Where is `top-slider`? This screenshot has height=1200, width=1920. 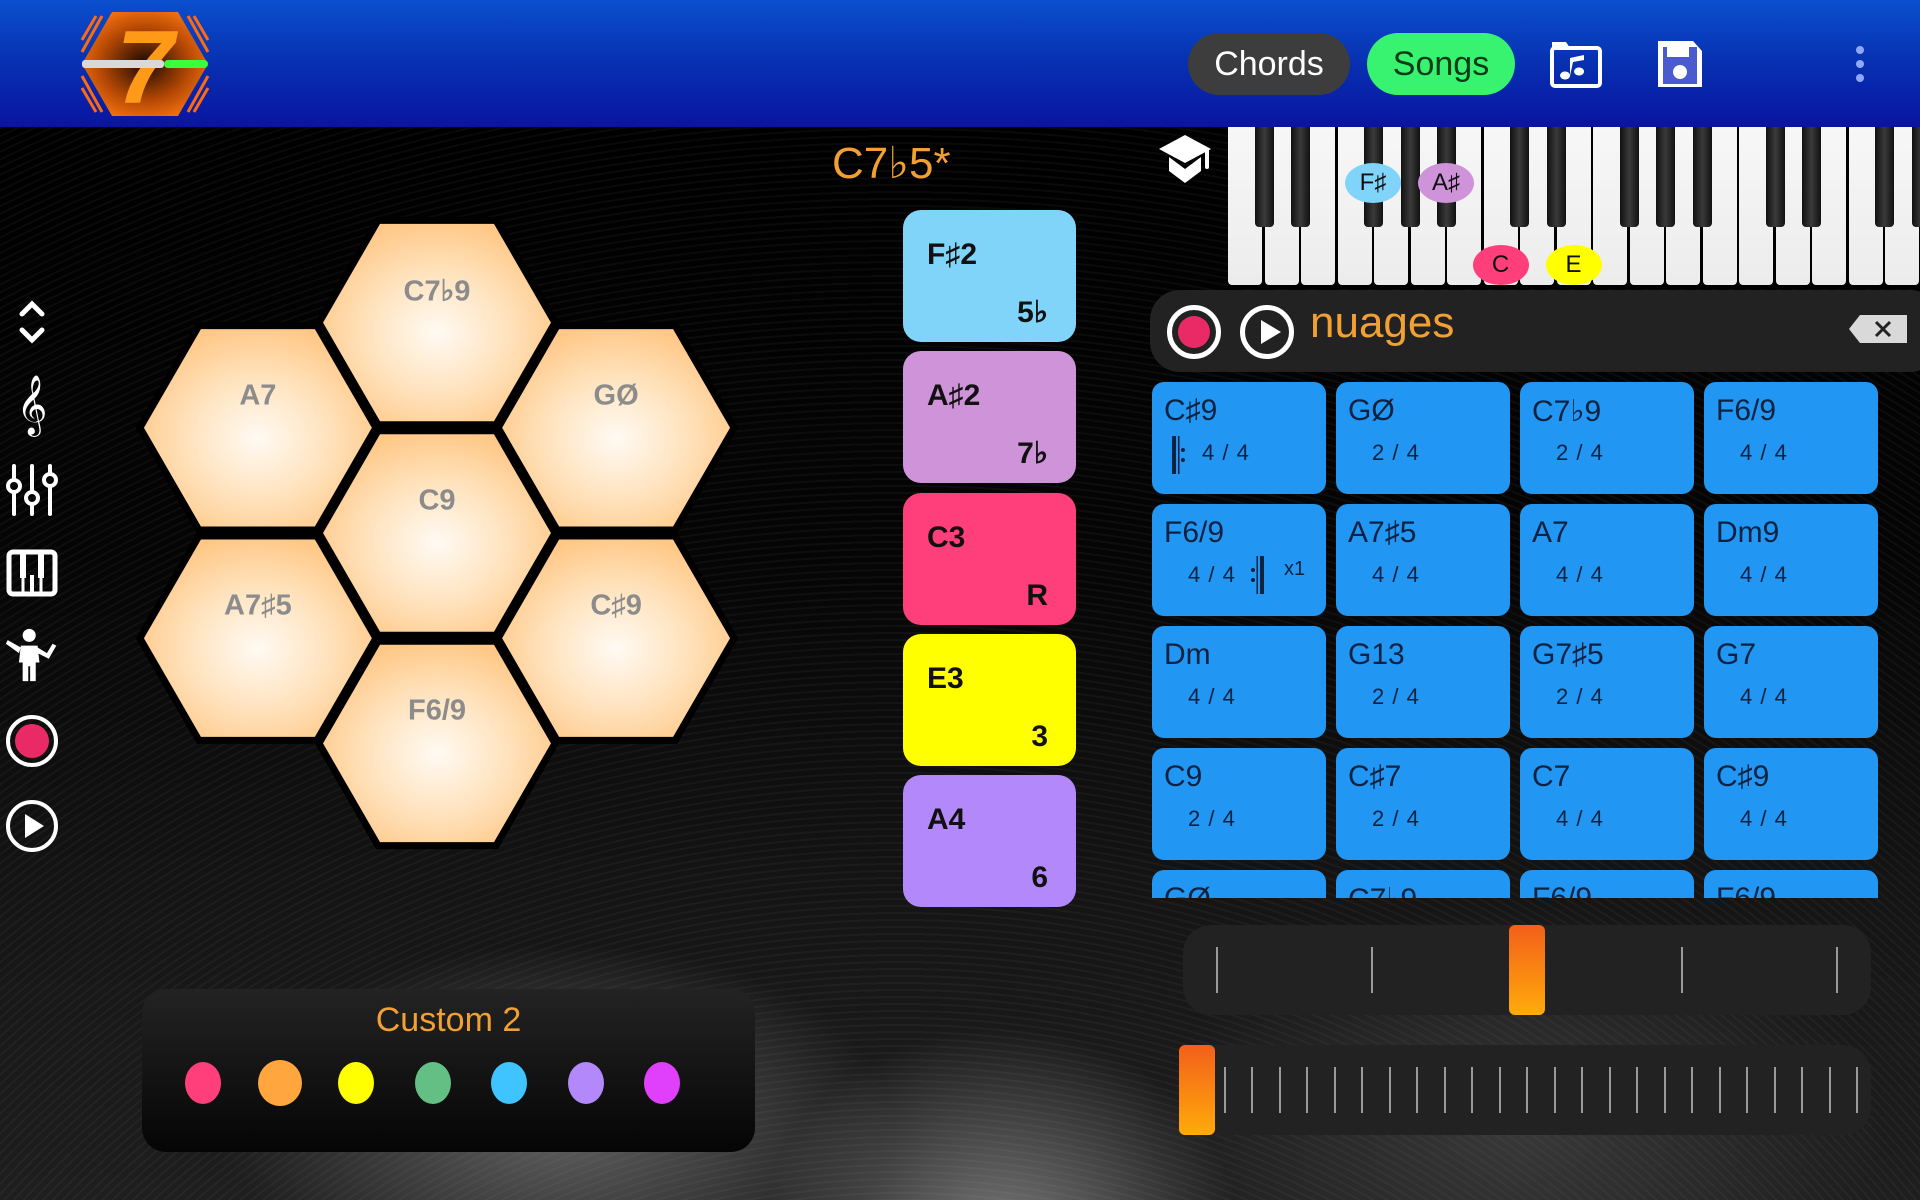 top-slider is located at coordinates (1527, 970).